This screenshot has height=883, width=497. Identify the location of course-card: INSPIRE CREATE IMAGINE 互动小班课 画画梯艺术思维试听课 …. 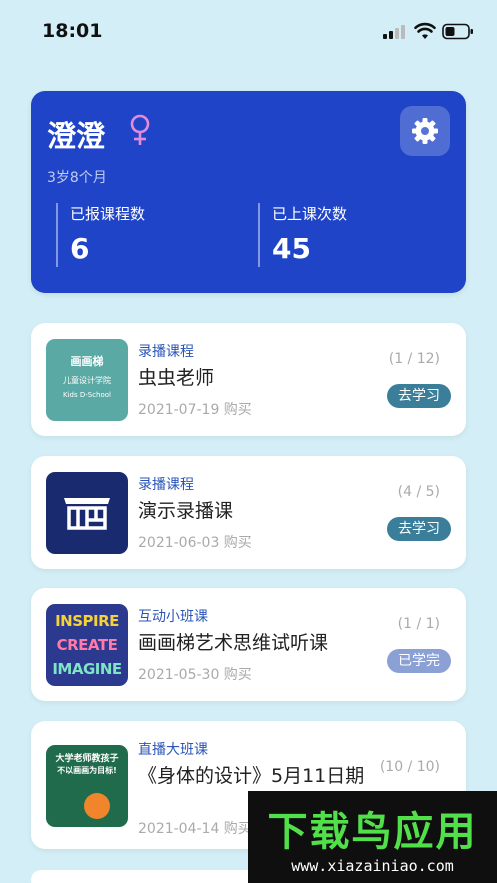
(248, 644).